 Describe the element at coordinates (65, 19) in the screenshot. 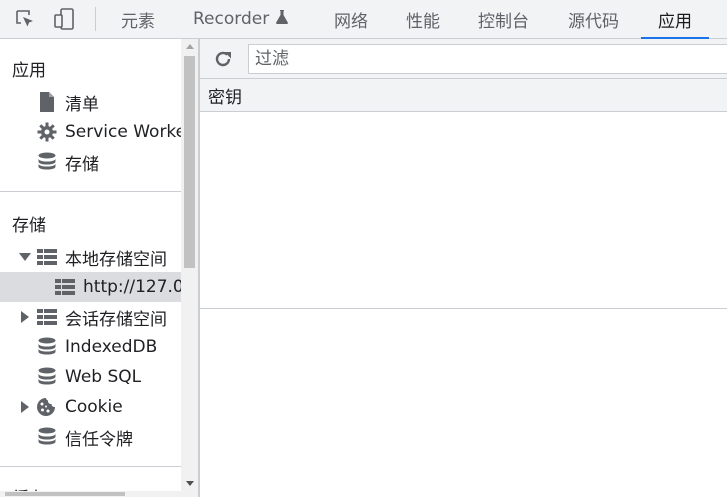

I see `device-toolbar-icon` at that location.